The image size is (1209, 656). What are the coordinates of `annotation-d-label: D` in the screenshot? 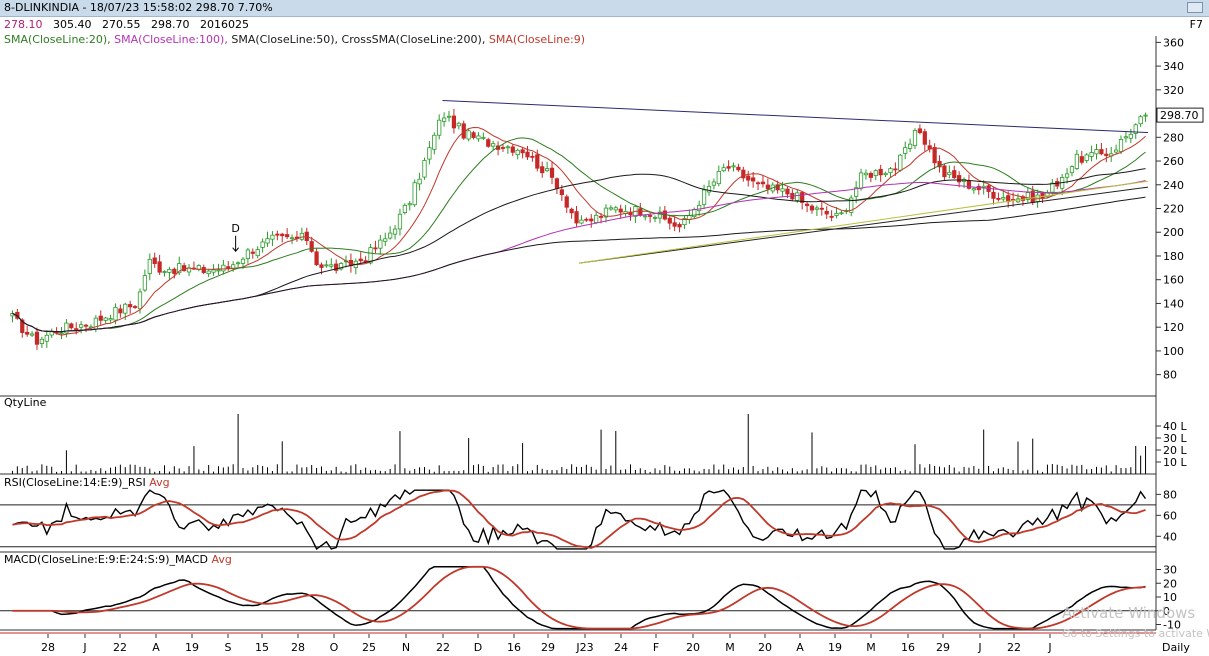 It's located at (235, 228).